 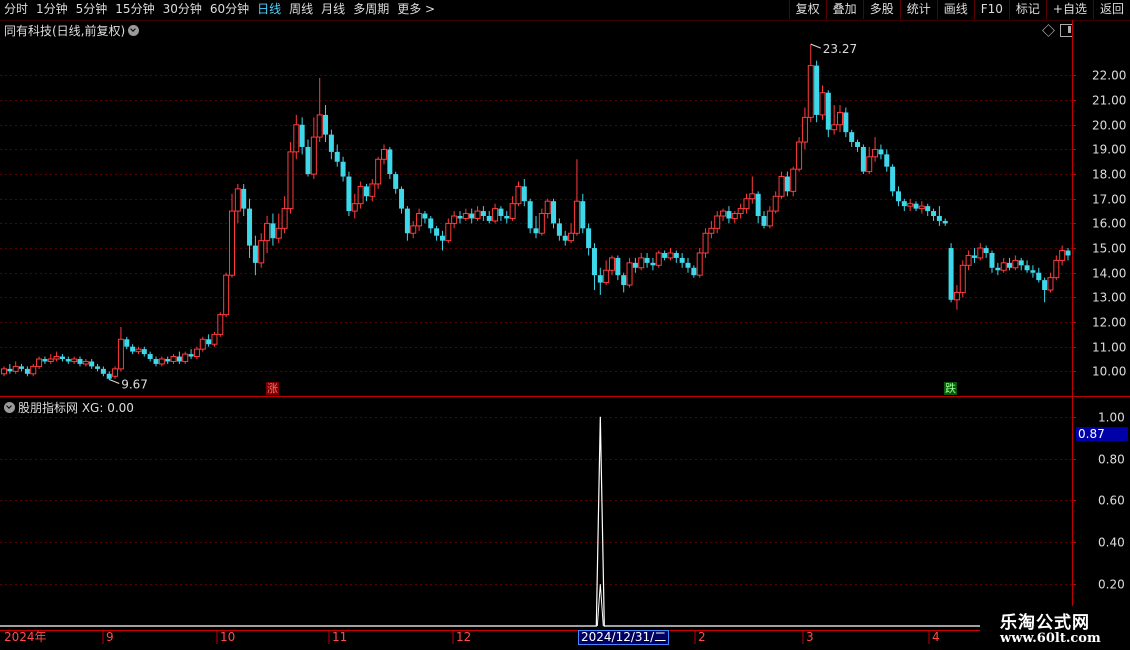 What do you see at coordinates (69, 407) in the screenshot?
I see `indicator-title: 股朋指标网 XG: 0.00` at bounding box center [69, 407].